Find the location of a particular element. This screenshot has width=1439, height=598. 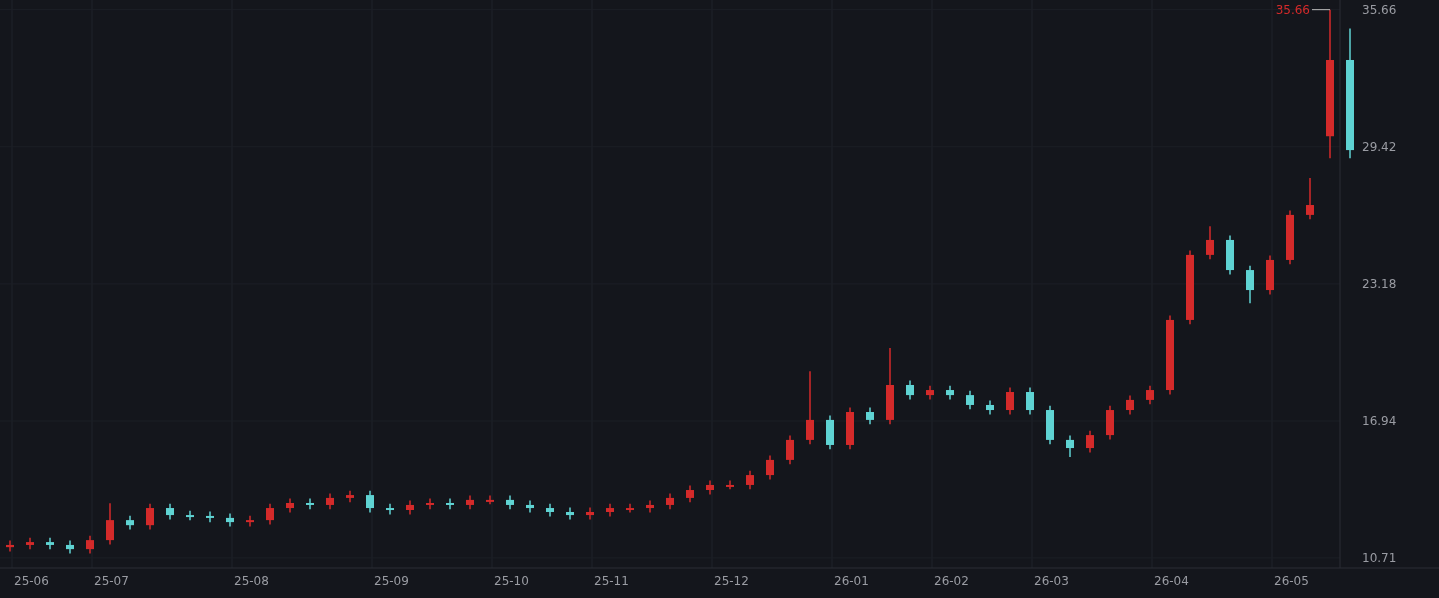

max-price-annotation: 35.66 is located at coordinates (1303, 9).